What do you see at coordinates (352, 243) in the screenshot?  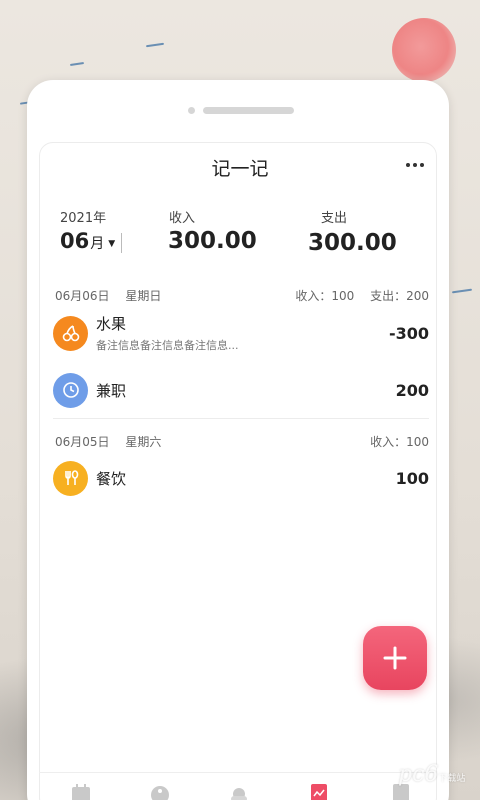 I see `expense-total: 300.00` at bounding box center [352, 243].